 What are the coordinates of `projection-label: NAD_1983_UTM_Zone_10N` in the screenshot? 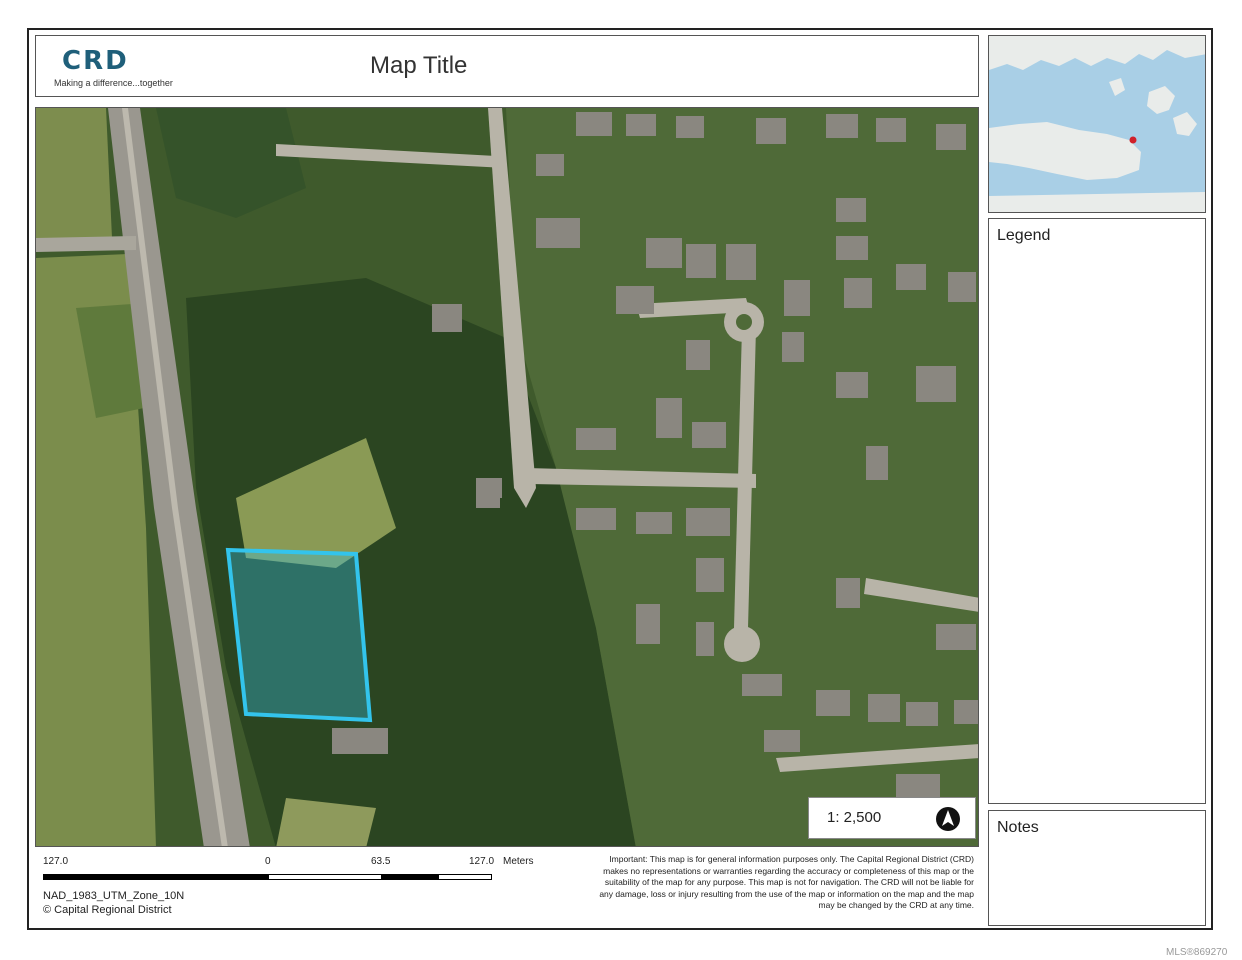 It's located at (114, 896).